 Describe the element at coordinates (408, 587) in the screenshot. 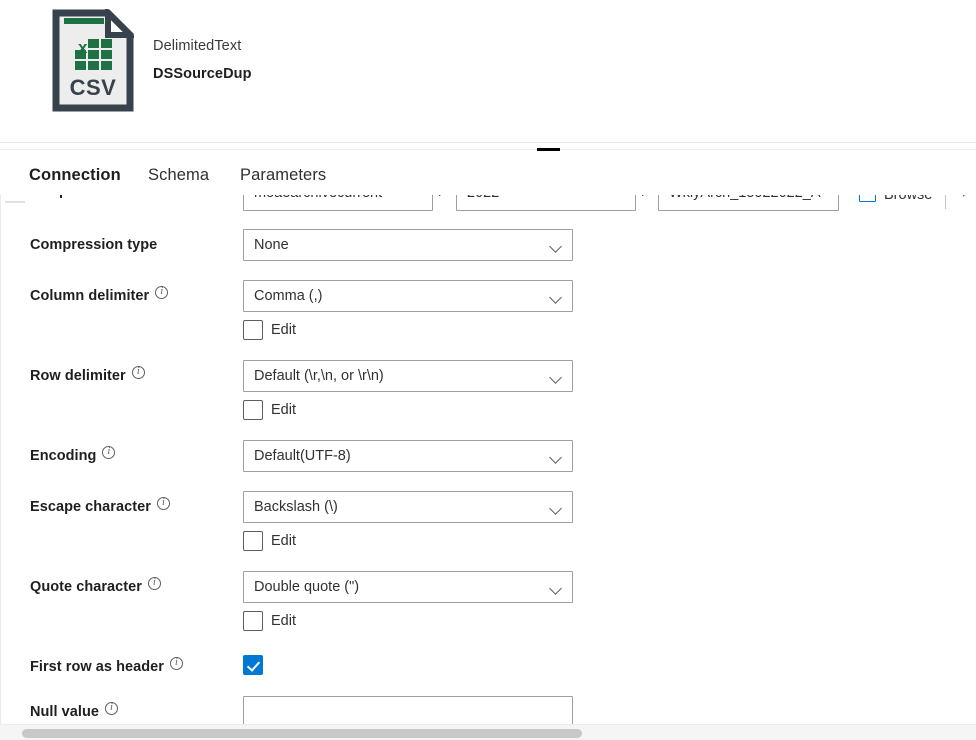

I see `field-dropdown: Double quote (")` at that location.